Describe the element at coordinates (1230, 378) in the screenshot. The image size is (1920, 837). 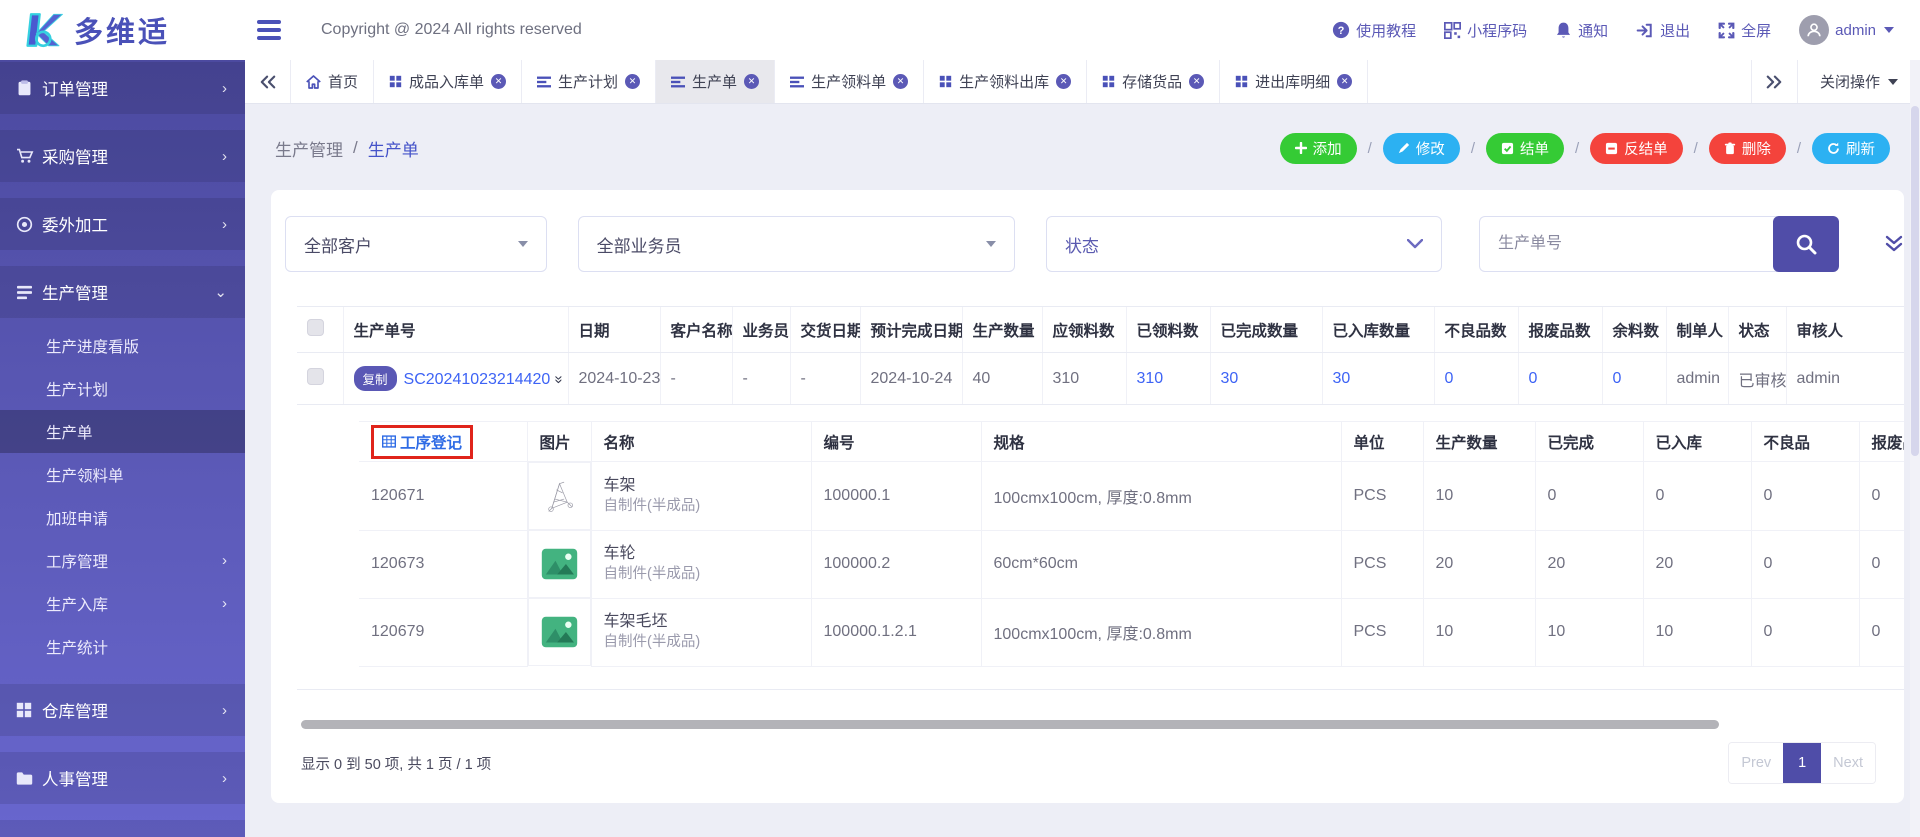
I see `completed-link: 30` at that location.